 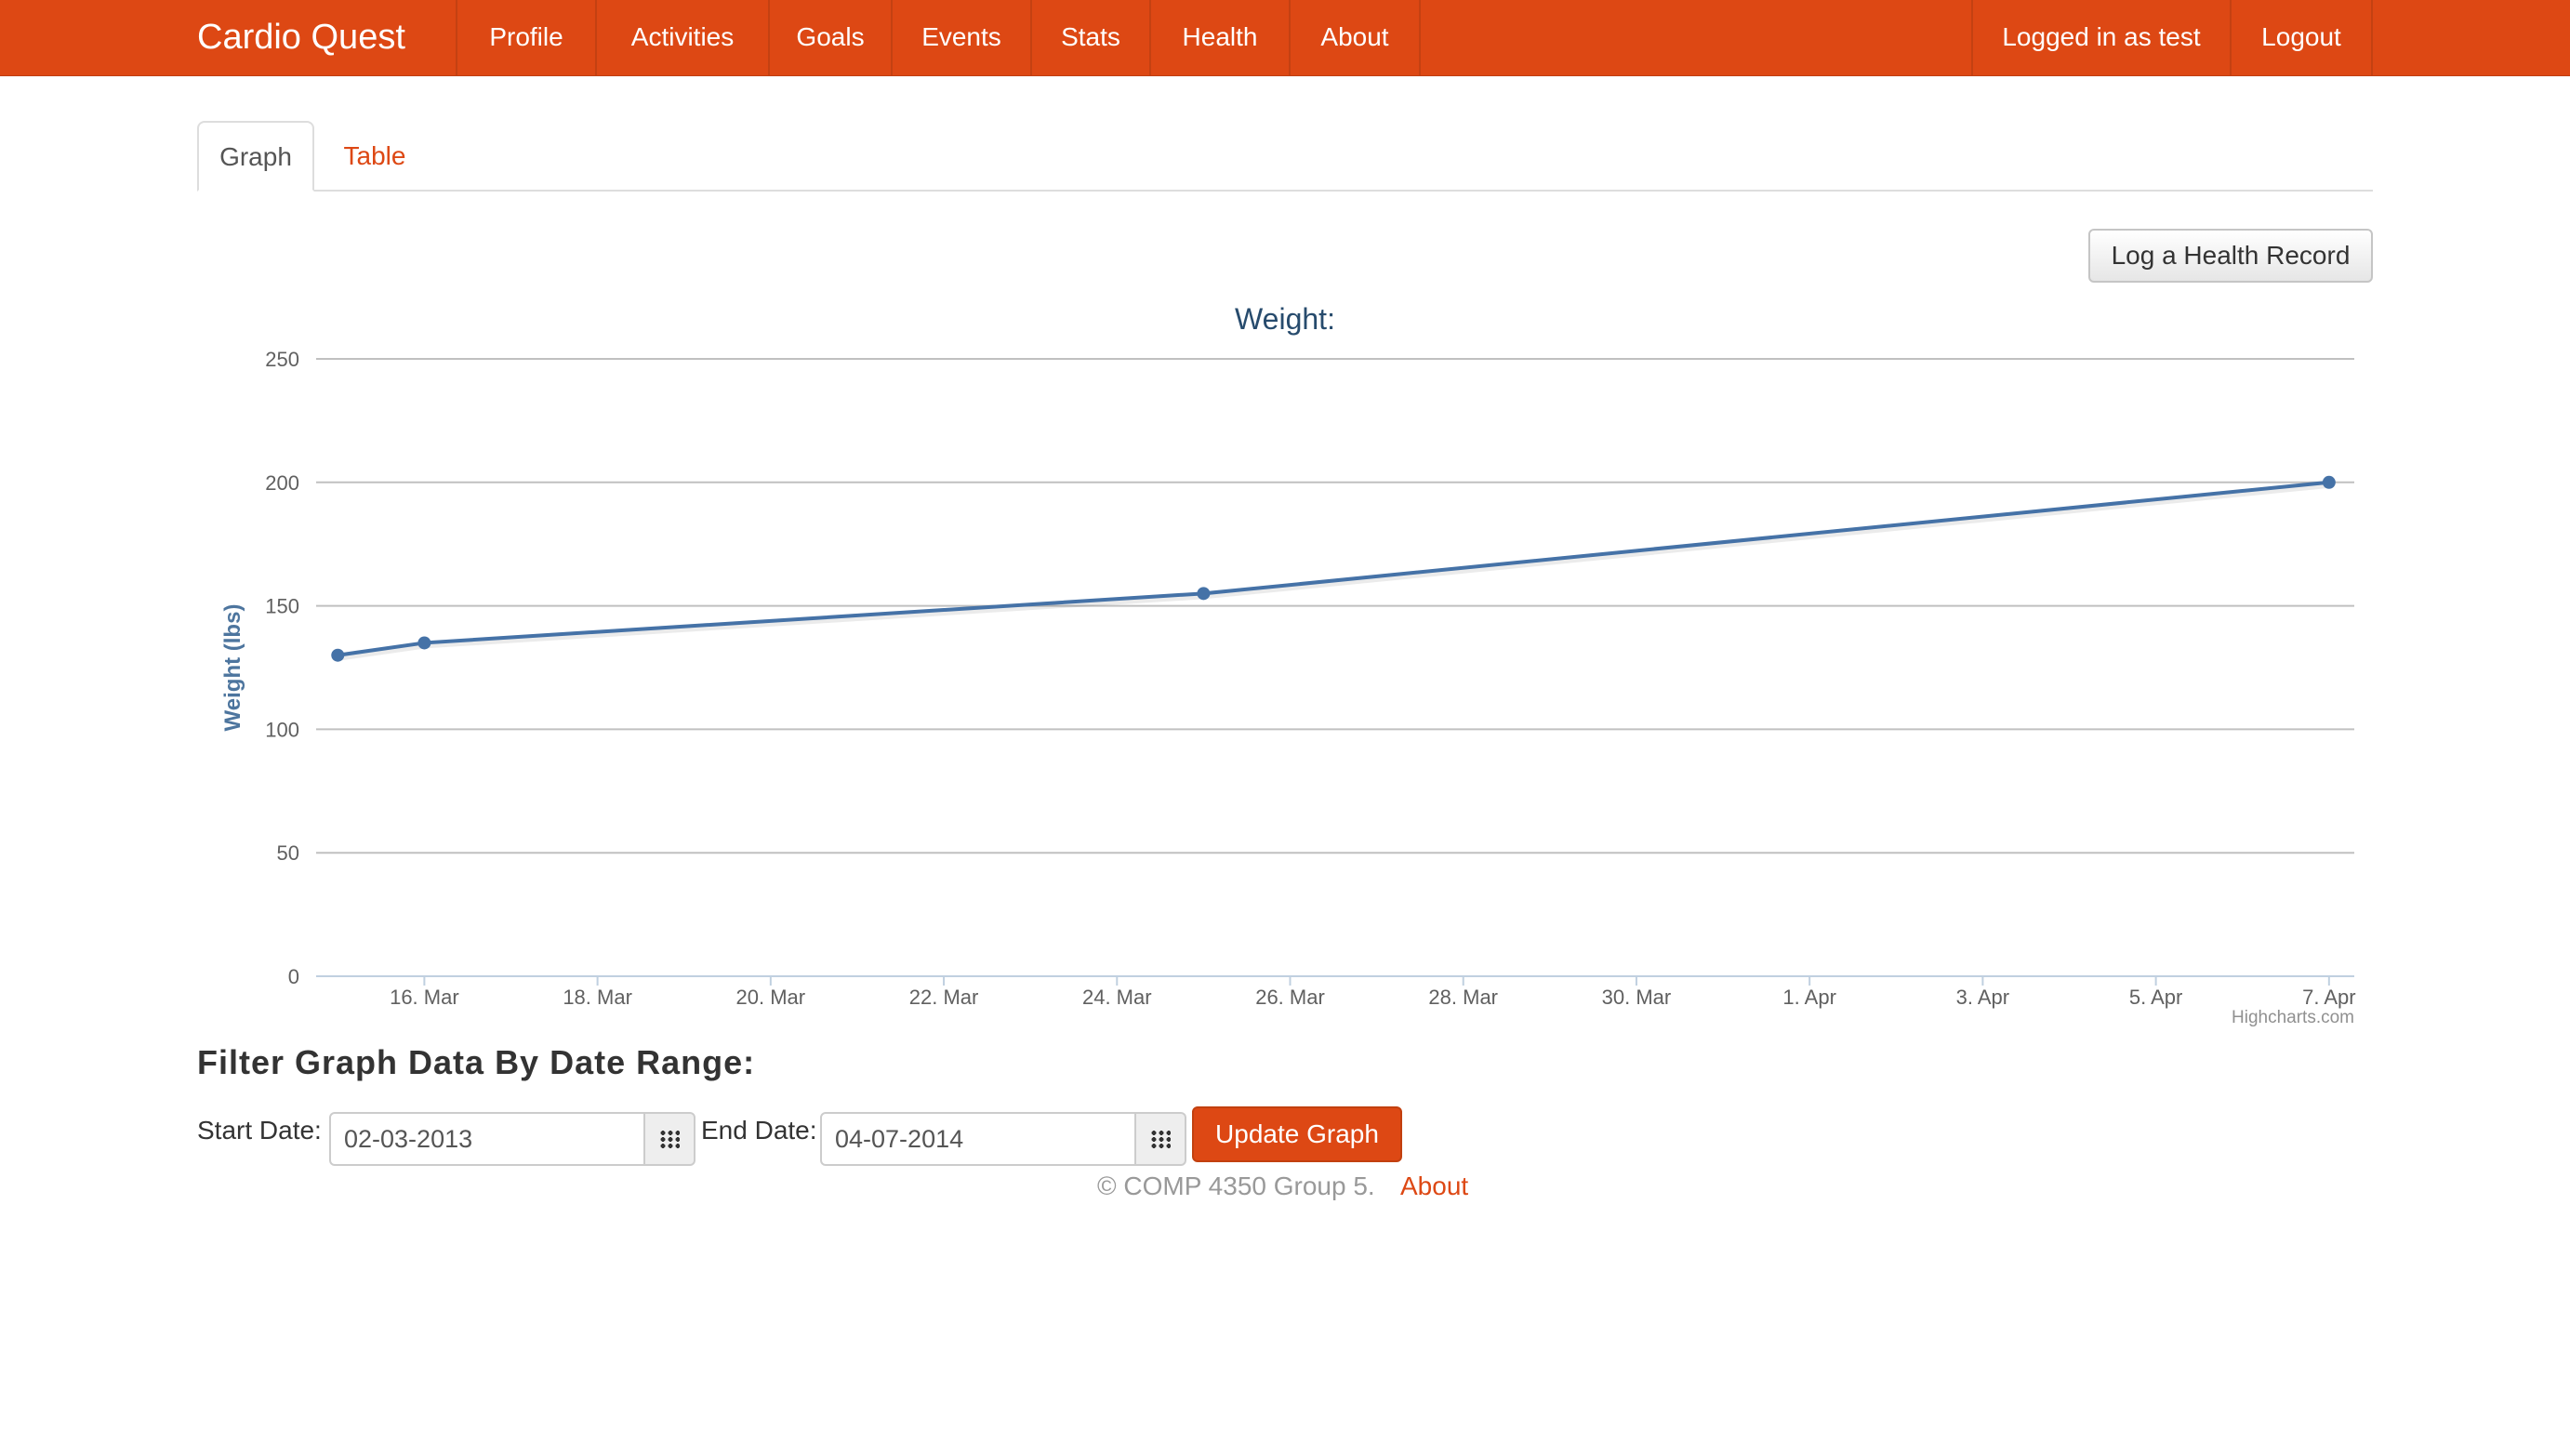 What do you see at coordinates (597, 997) in the screenshot?
I see `x-tick-label: 18. Mar` at bounding box center [597, 997].